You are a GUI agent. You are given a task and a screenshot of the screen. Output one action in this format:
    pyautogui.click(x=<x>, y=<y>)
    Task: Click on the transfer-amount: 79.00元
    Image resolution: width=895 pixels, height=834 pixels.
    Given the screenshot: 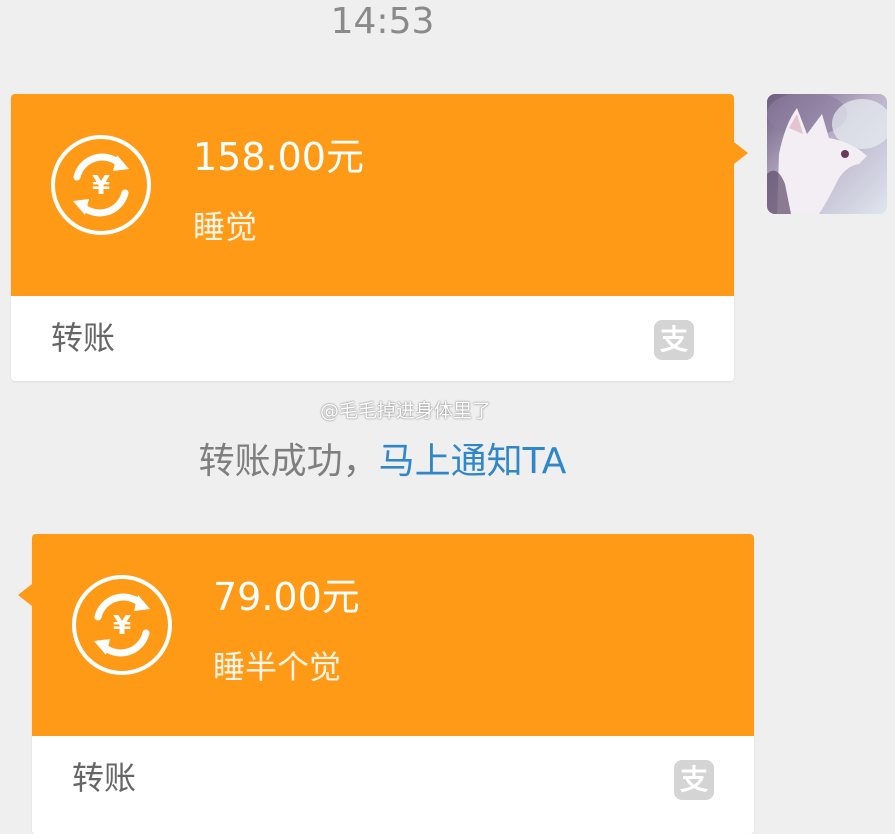 What is the action you would take?
    pyautogui.click(x=286, y=597)
    